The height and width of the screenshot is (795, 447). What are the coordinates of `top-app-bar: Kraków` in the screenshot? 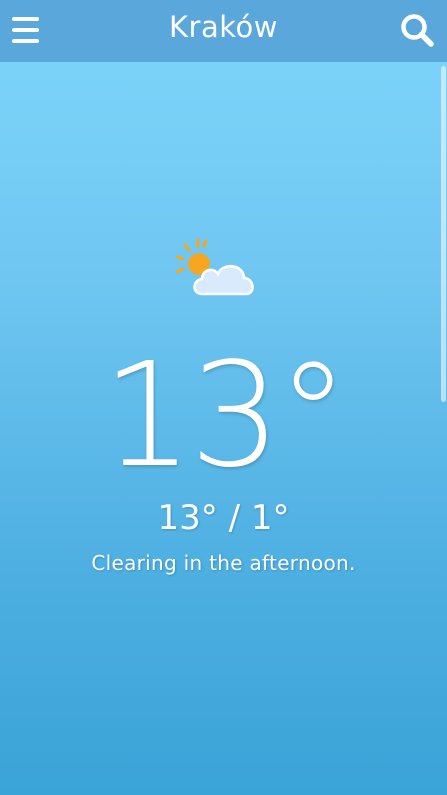 It's located at (223, 31).